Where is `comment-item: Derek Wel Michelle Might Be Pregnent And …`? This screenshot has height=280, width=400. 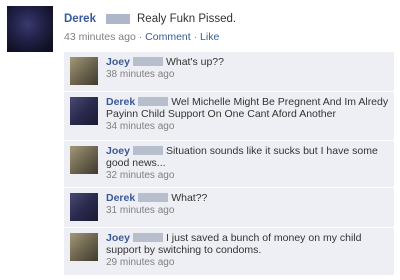 comment-item: Derek Wel Michelle Might Be Pregnent And … is located at coordinates (229, 115).